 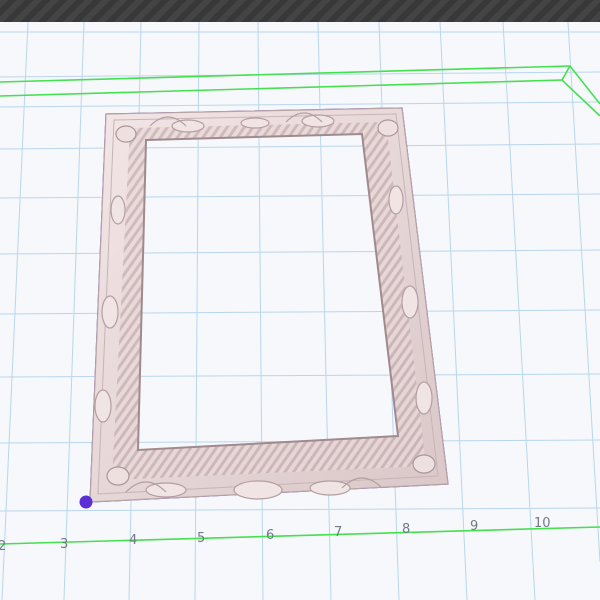 What do you see at coordinates (474, 526) in the screenshot?
I see `axis-tick-label: 9` at bounding box center [474, 526].